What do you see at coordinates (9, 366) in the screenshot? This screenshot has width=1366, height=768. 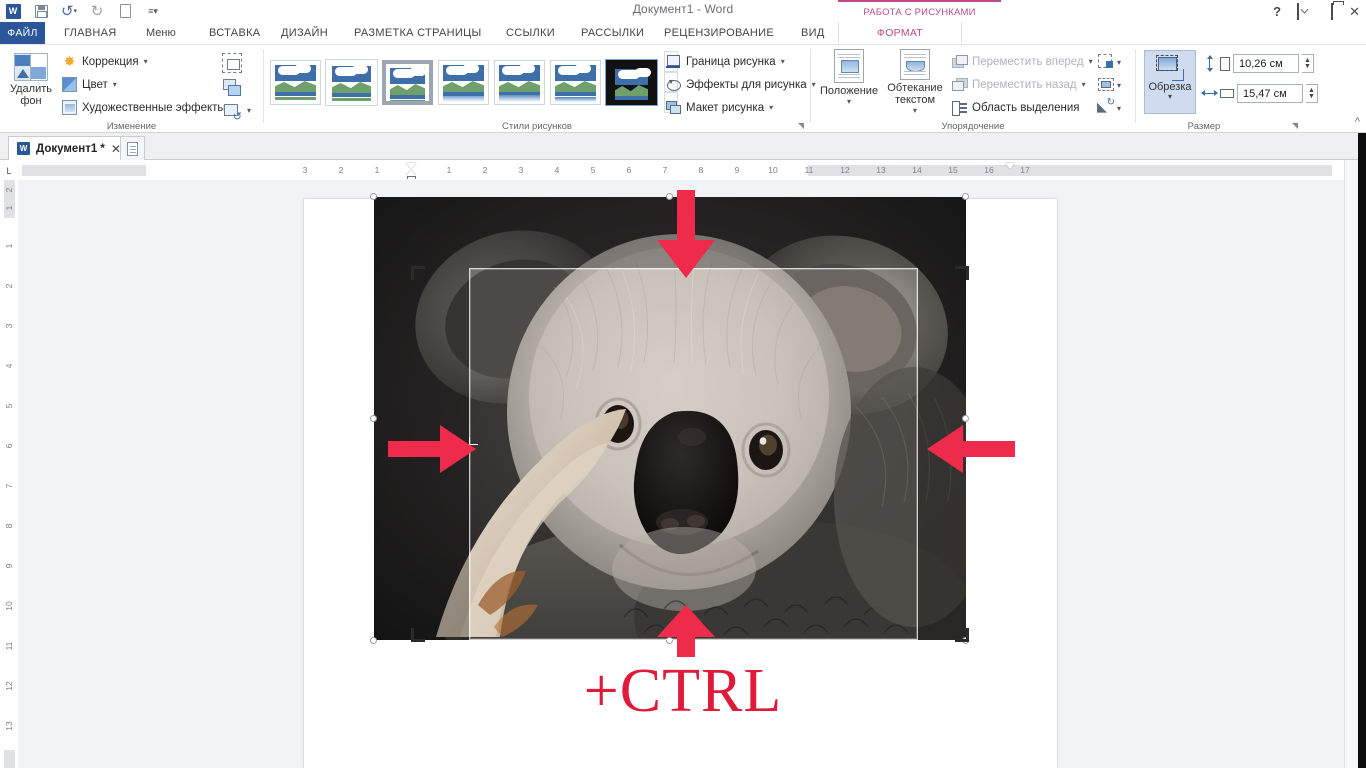 I see `vruler-number: 4` at bounding box center [9, 366].